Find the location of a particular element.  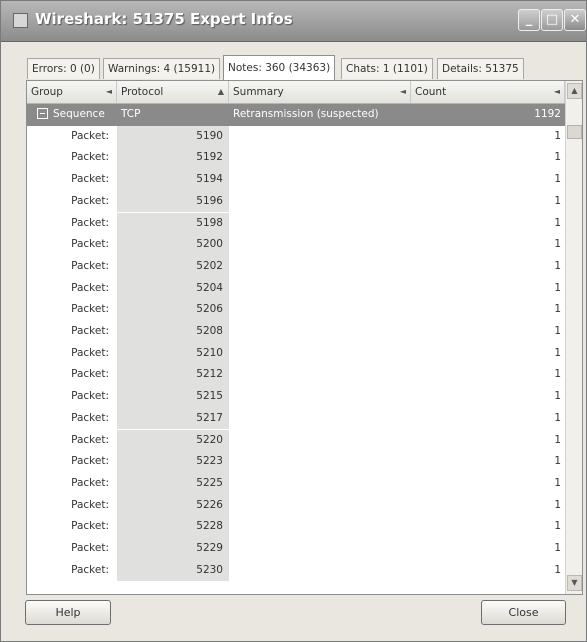

table-row: Packet: 5196 1 is located at coordinates (296, 201).